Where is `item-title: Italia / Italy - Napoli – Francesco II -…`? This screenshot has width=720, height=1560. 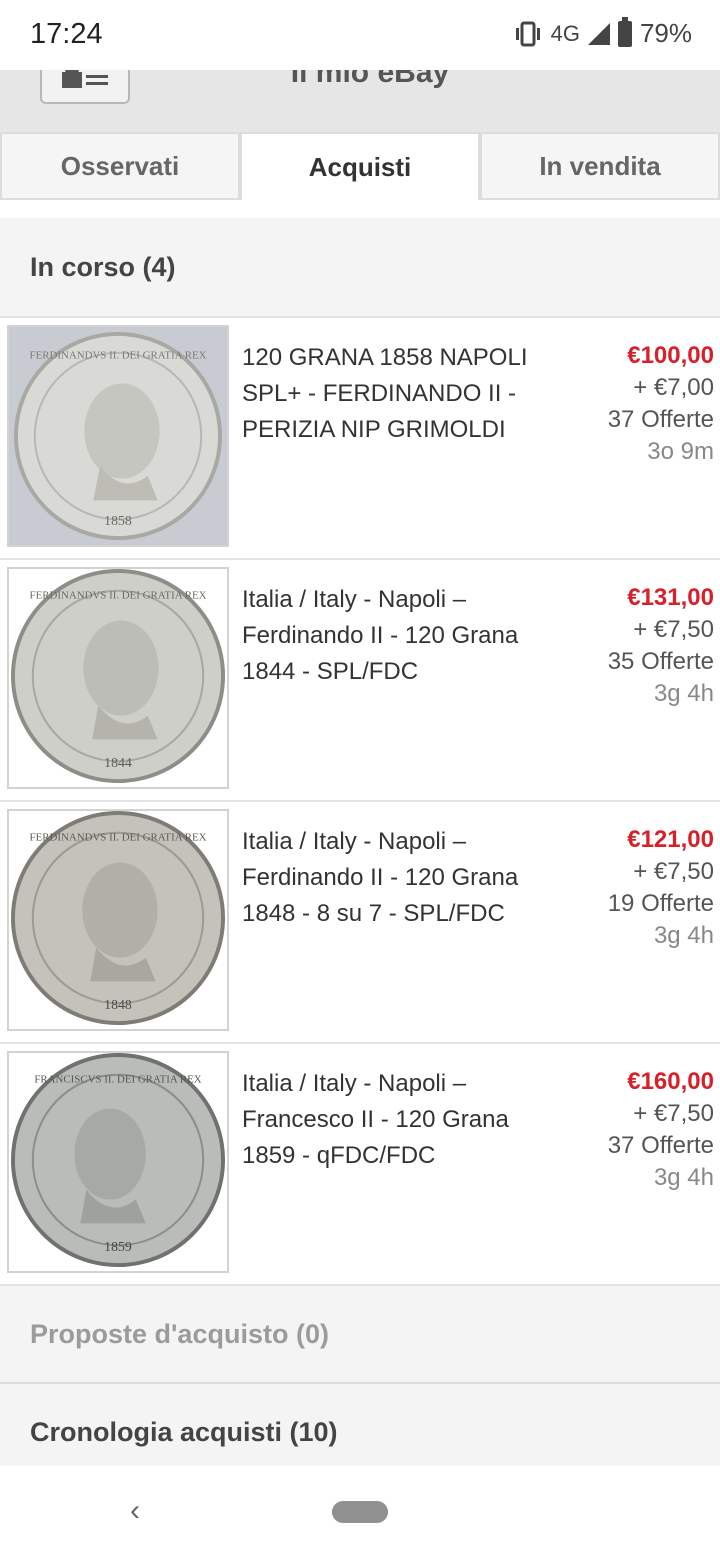 item-title: Italia / Italy - Napoli – Francesco II -… is located at coordinates (375, 1119).